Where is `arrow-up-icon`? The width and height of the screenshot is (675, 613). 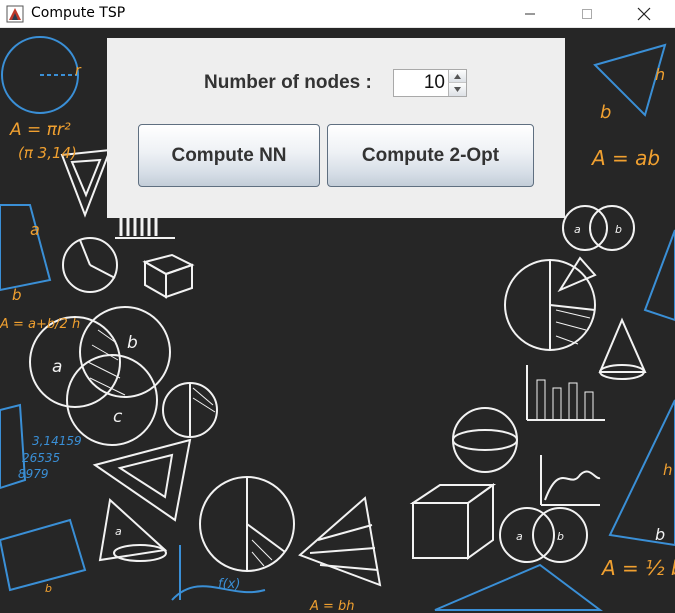
arrow-up-icon is located at coordinates (457, 76).